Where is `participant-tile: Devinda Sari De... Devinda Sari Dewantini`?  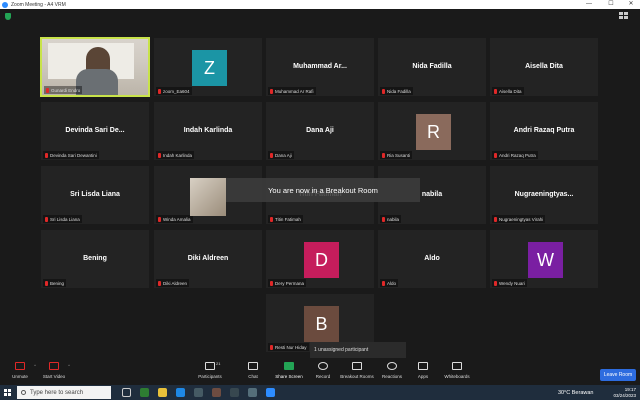 participant-tile: Devinda Sari De... Devinda Sari Dewantini is located at coordinates (95, 131).